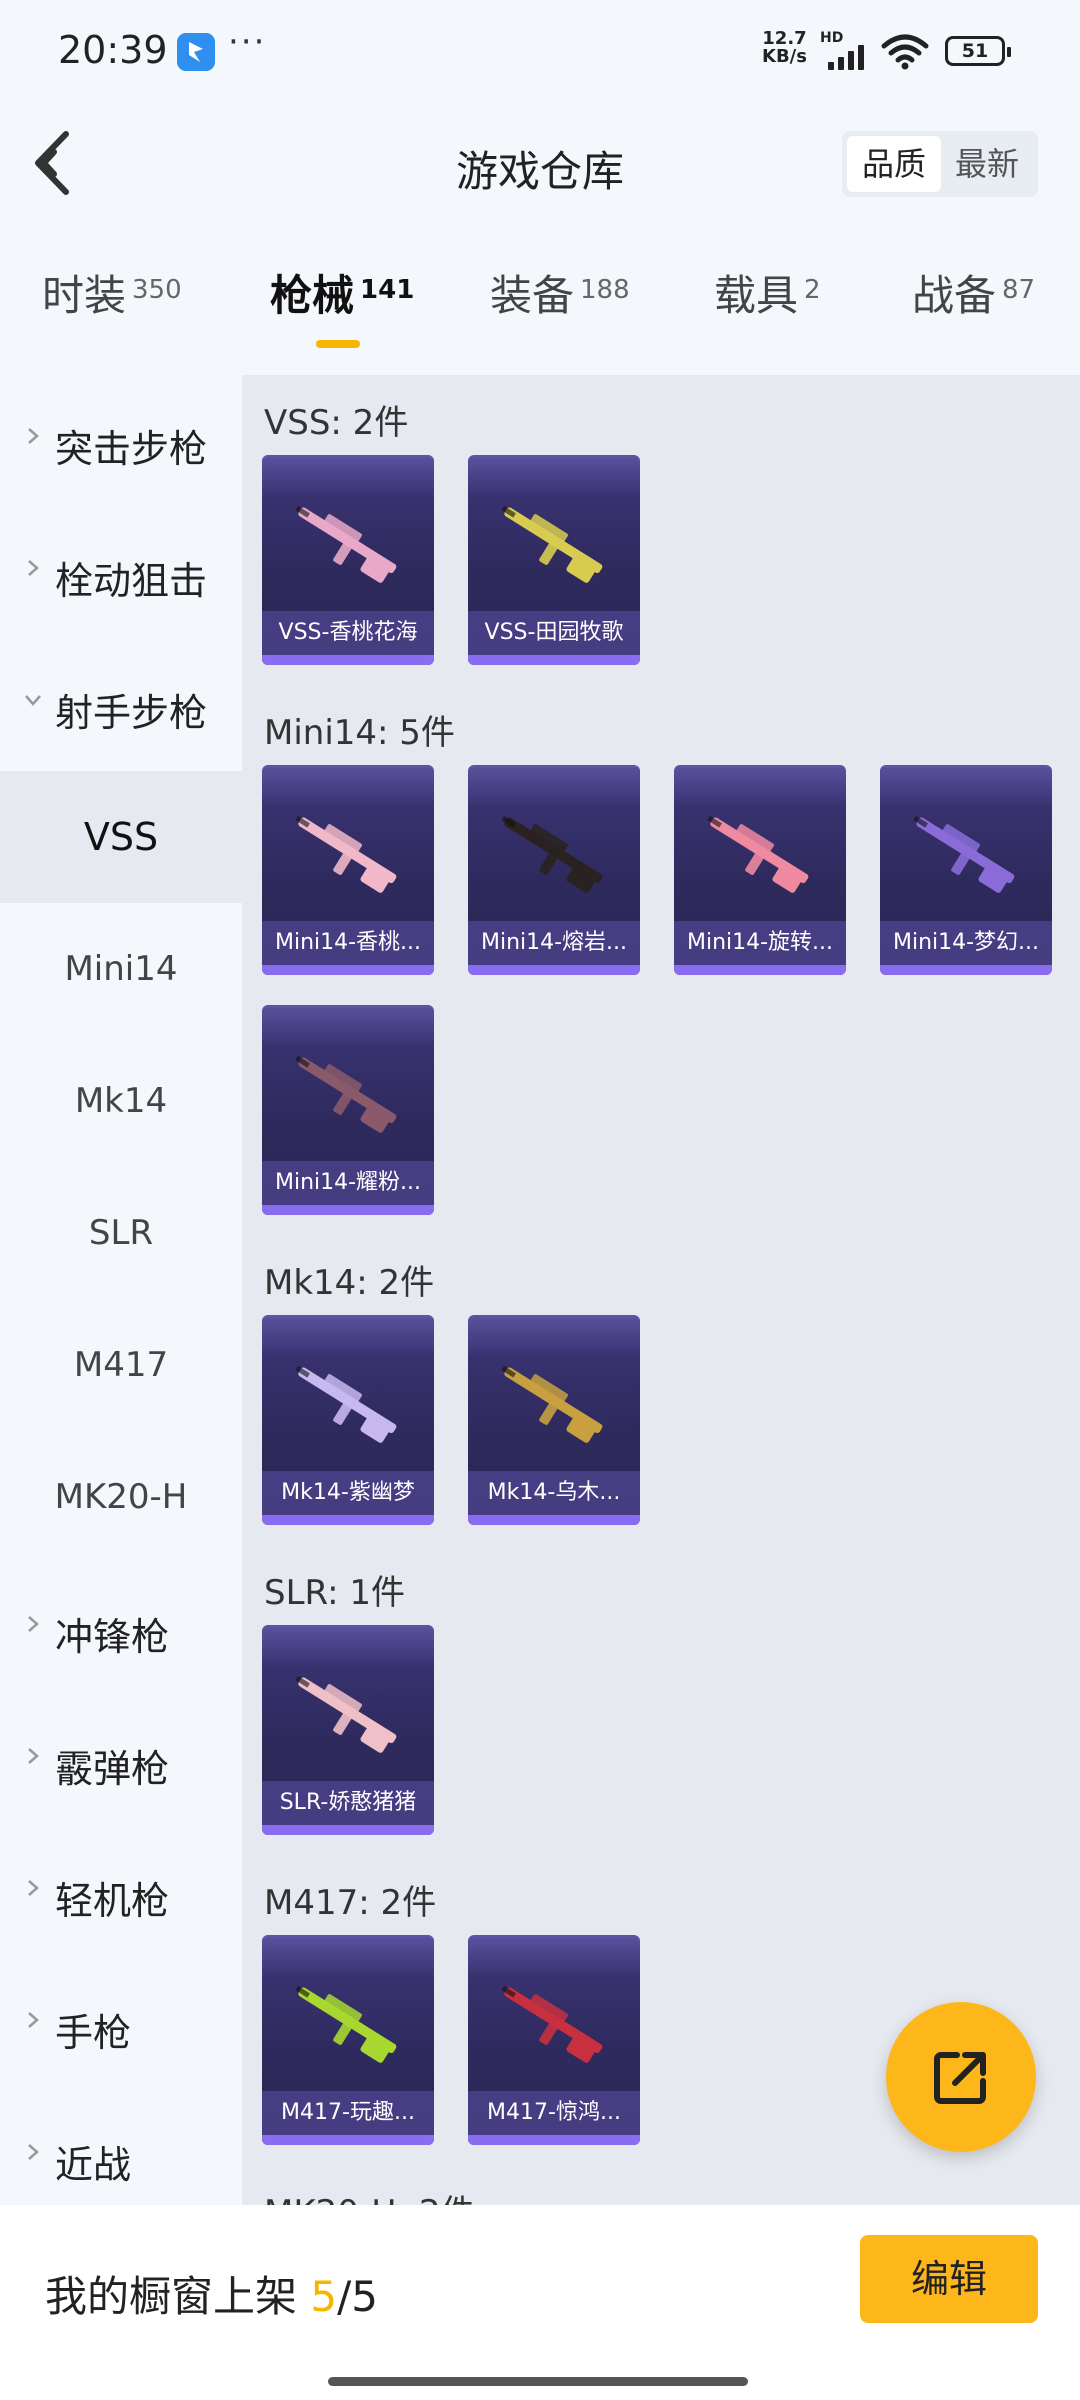 This screenshot has width=1080, height=2400. Describe the element at coordinates (540, 2302) in the screenshot. I see `bottom-bar: 我的橱窗上架 5/5 编辑` at that location.